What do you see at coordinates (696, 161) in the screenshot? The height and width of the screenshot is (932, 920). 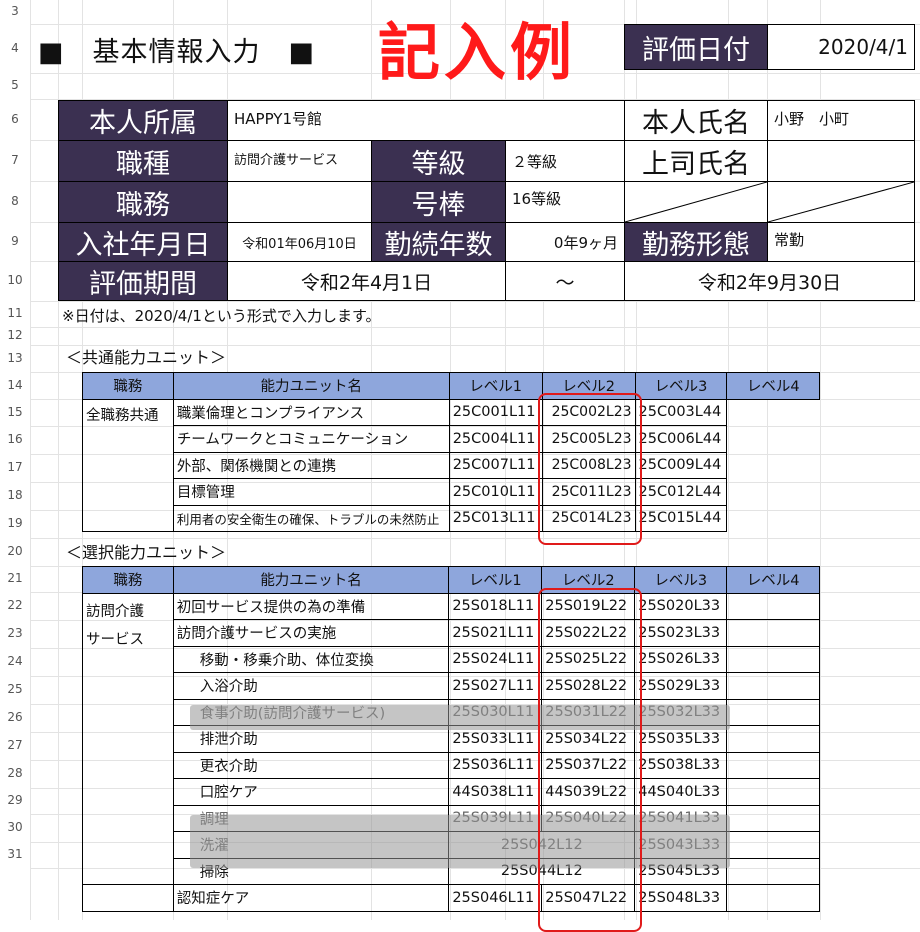 I see `joshi-label: 上司氏名` at bounding box center [696, 161].